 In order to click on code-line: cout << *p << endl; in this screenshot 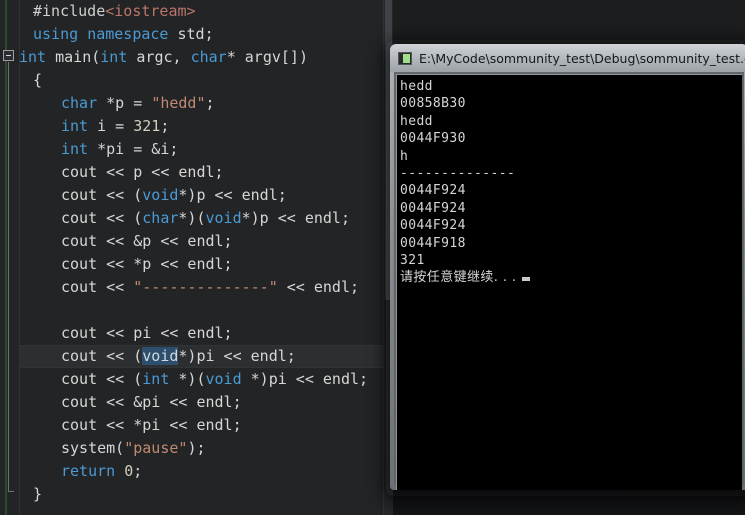, I will do `click(205, 264)`.